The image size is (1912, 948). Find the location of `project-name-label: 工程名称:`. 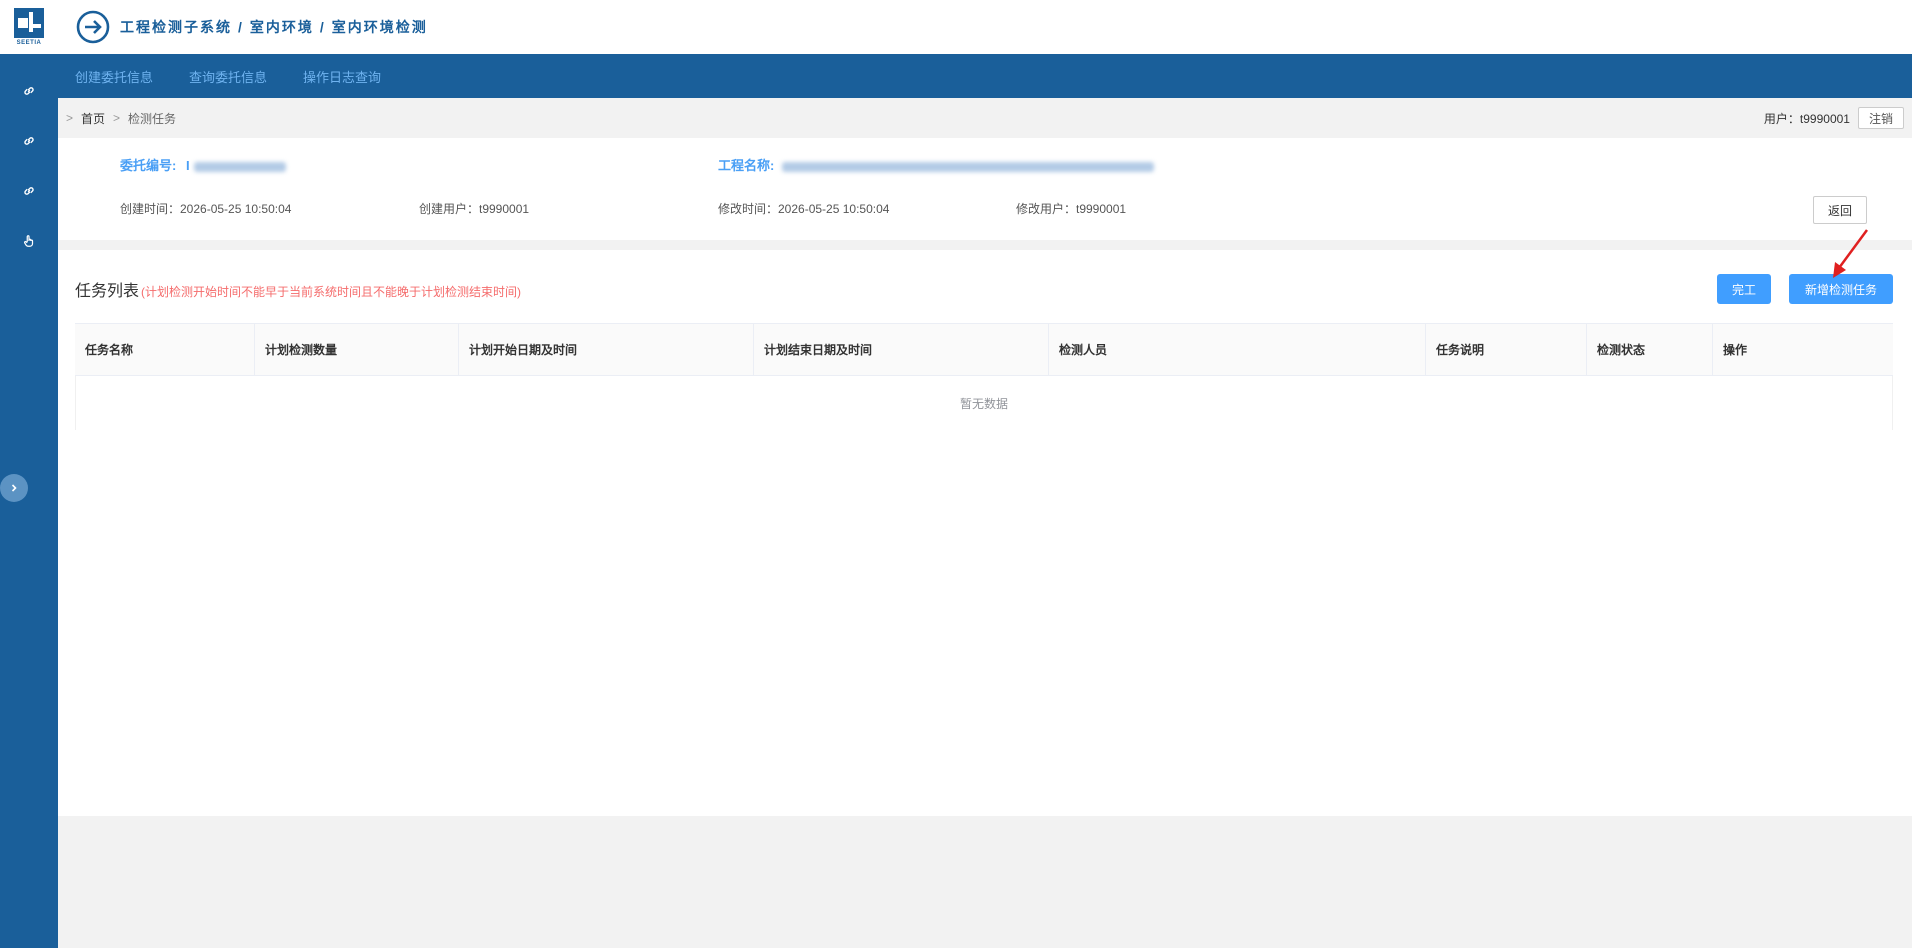

project-name-label: 工程名称: is located at coordinates (746, 165).